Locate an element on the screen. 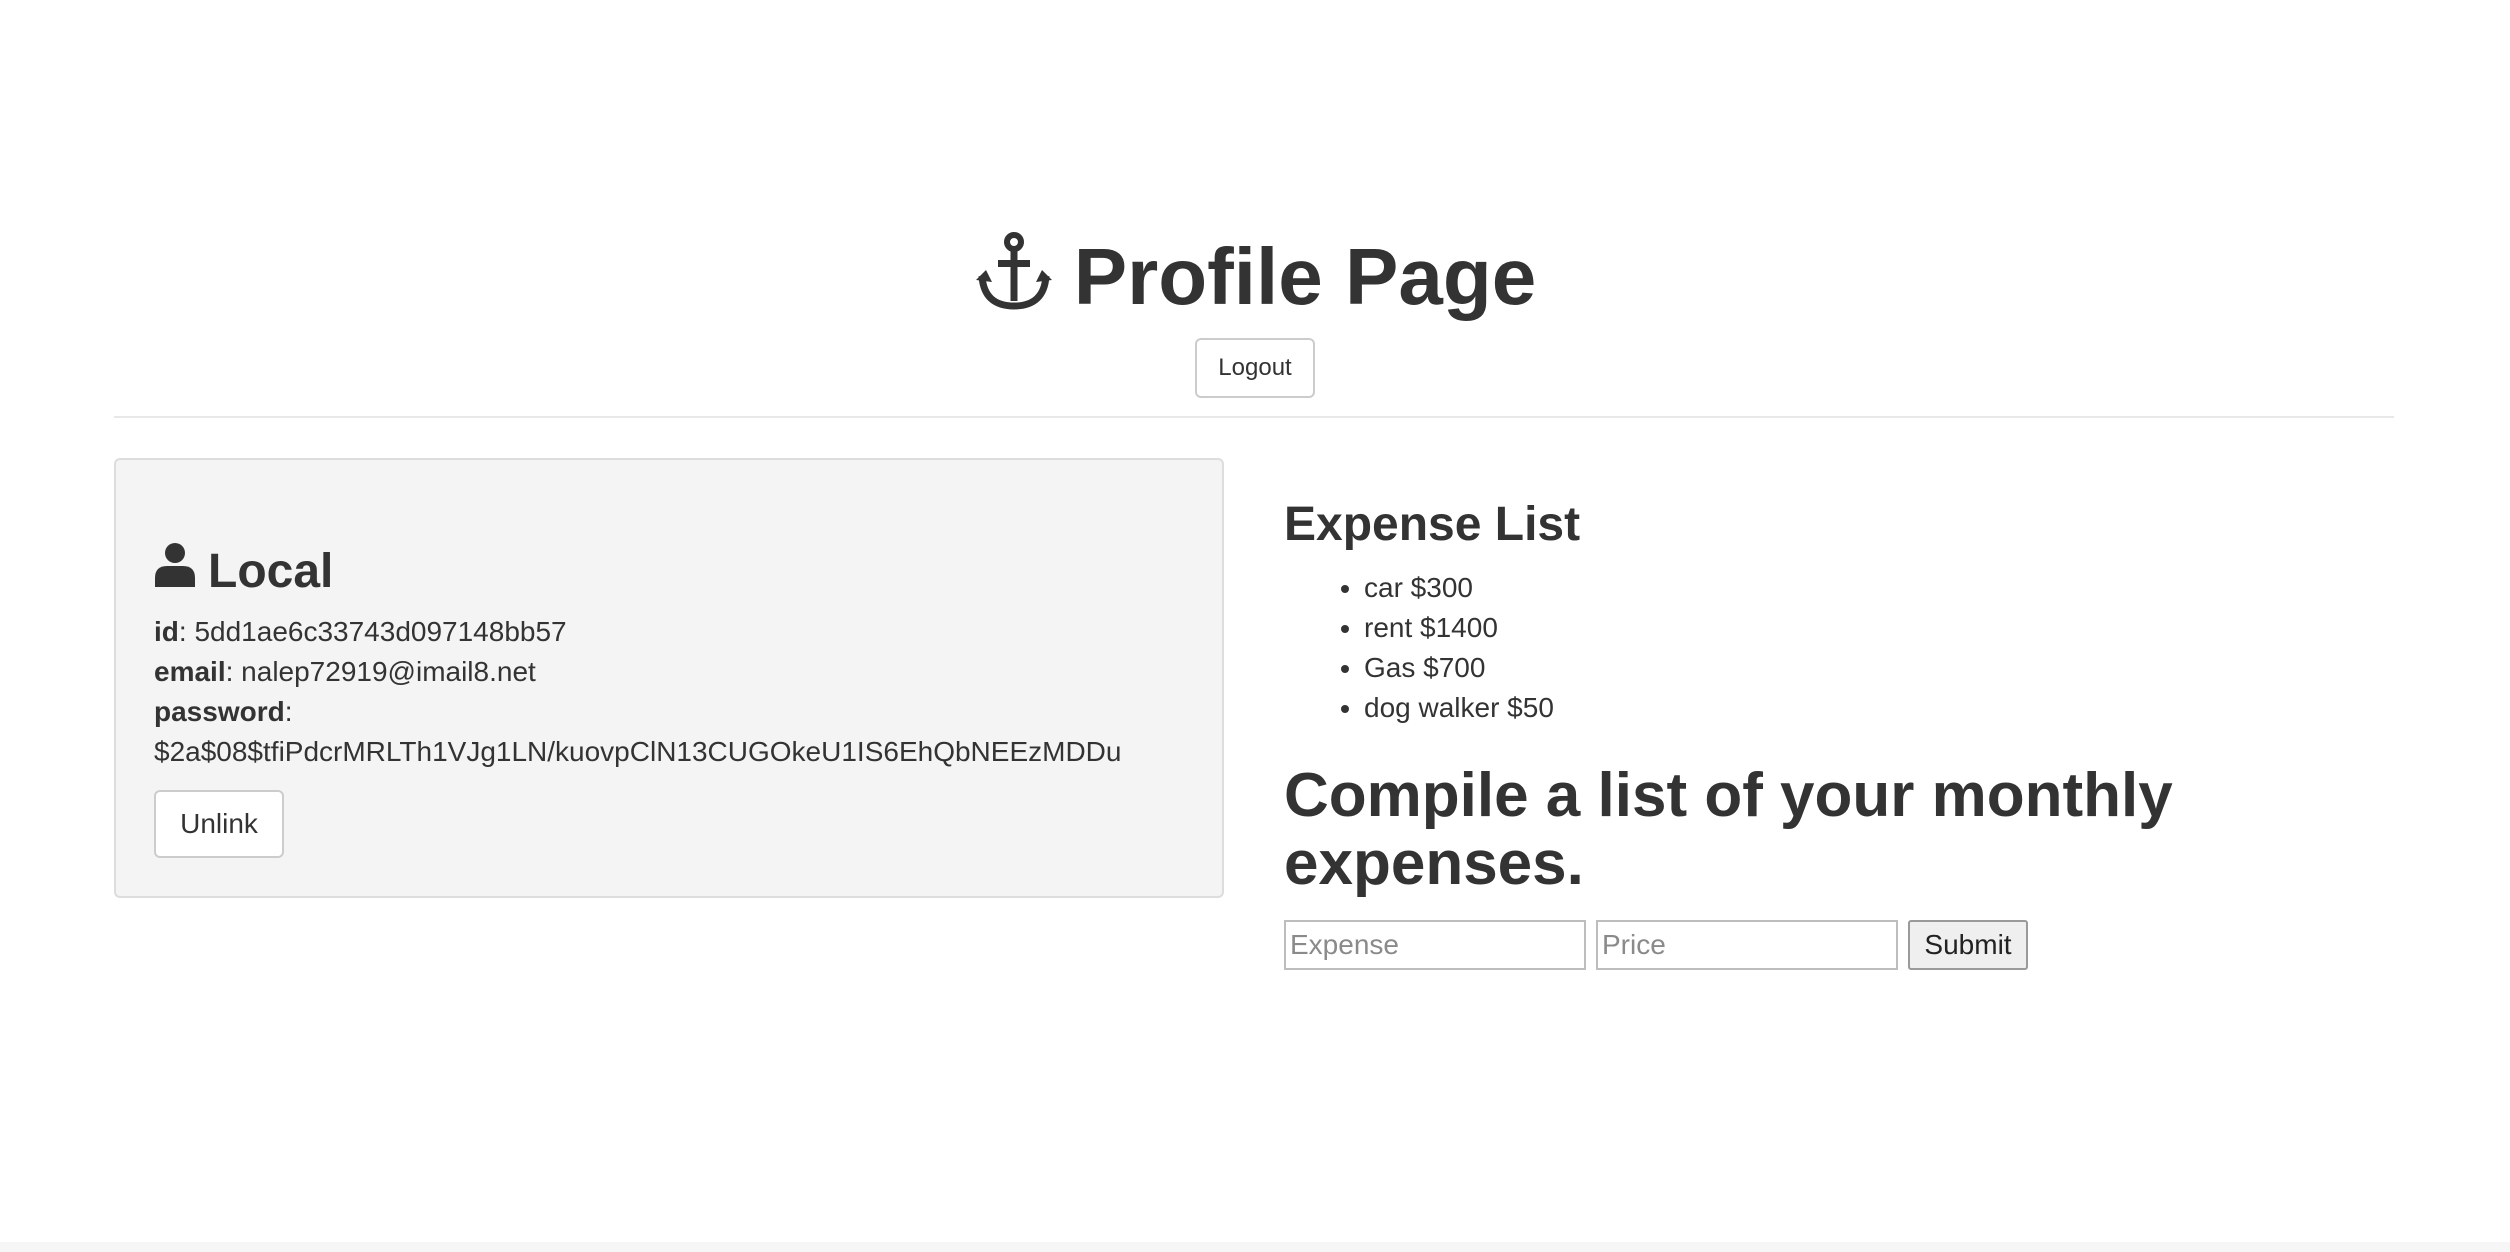 The image size is (2510, 1252). list-item: car $300 is located at coordinates (1889, 588).